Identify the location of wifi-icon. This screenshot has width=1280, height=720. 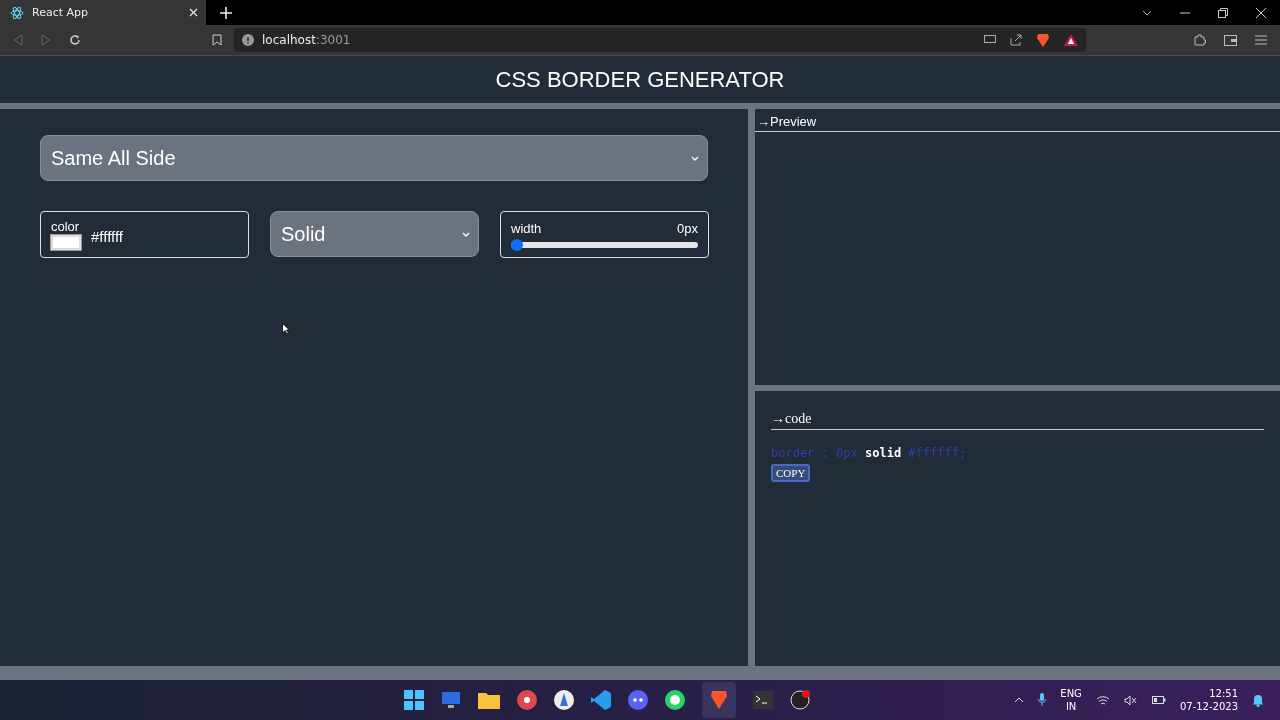
(1102, 700).